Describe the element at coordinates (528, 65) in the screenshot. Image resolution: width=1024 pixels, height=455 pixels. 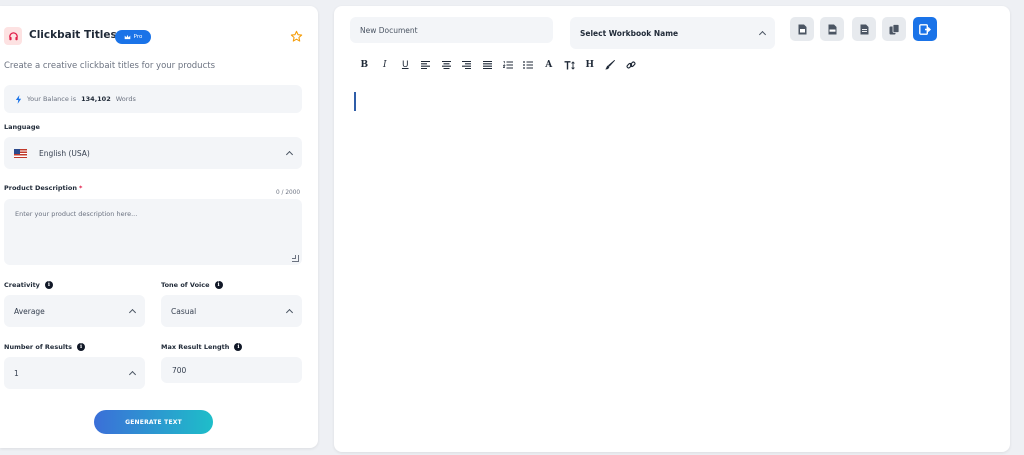
I see `unordered-list-icon` at that location.